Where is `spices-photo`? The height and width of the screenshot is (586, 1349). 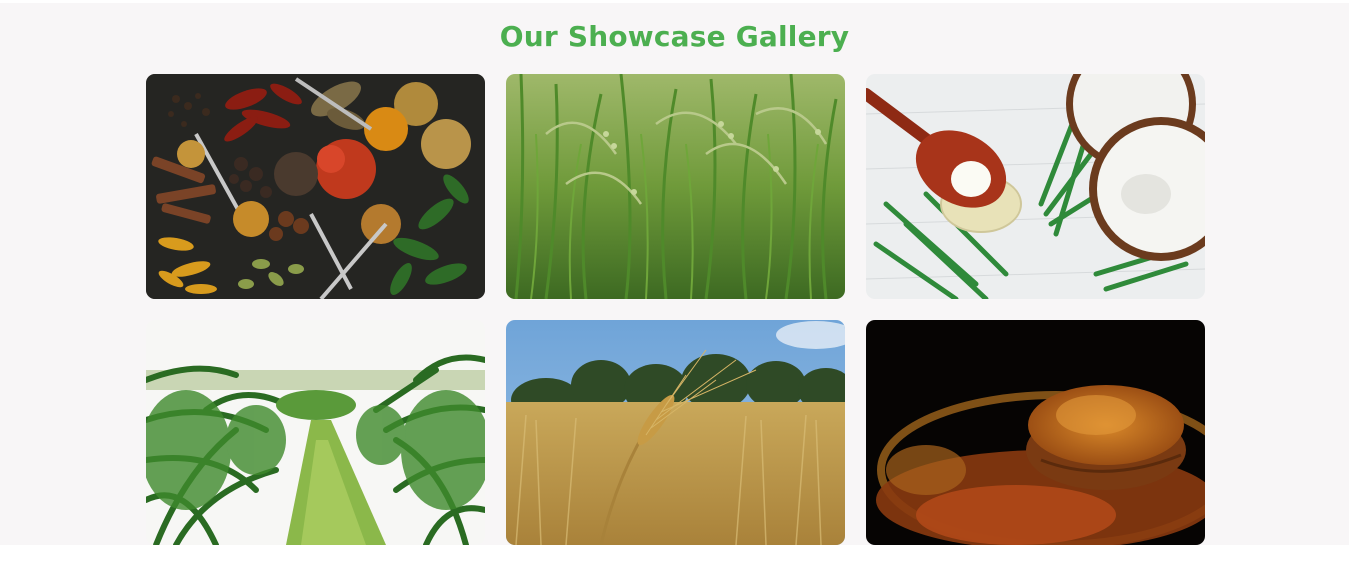 spices-photo is located at coordinates (315, 186).